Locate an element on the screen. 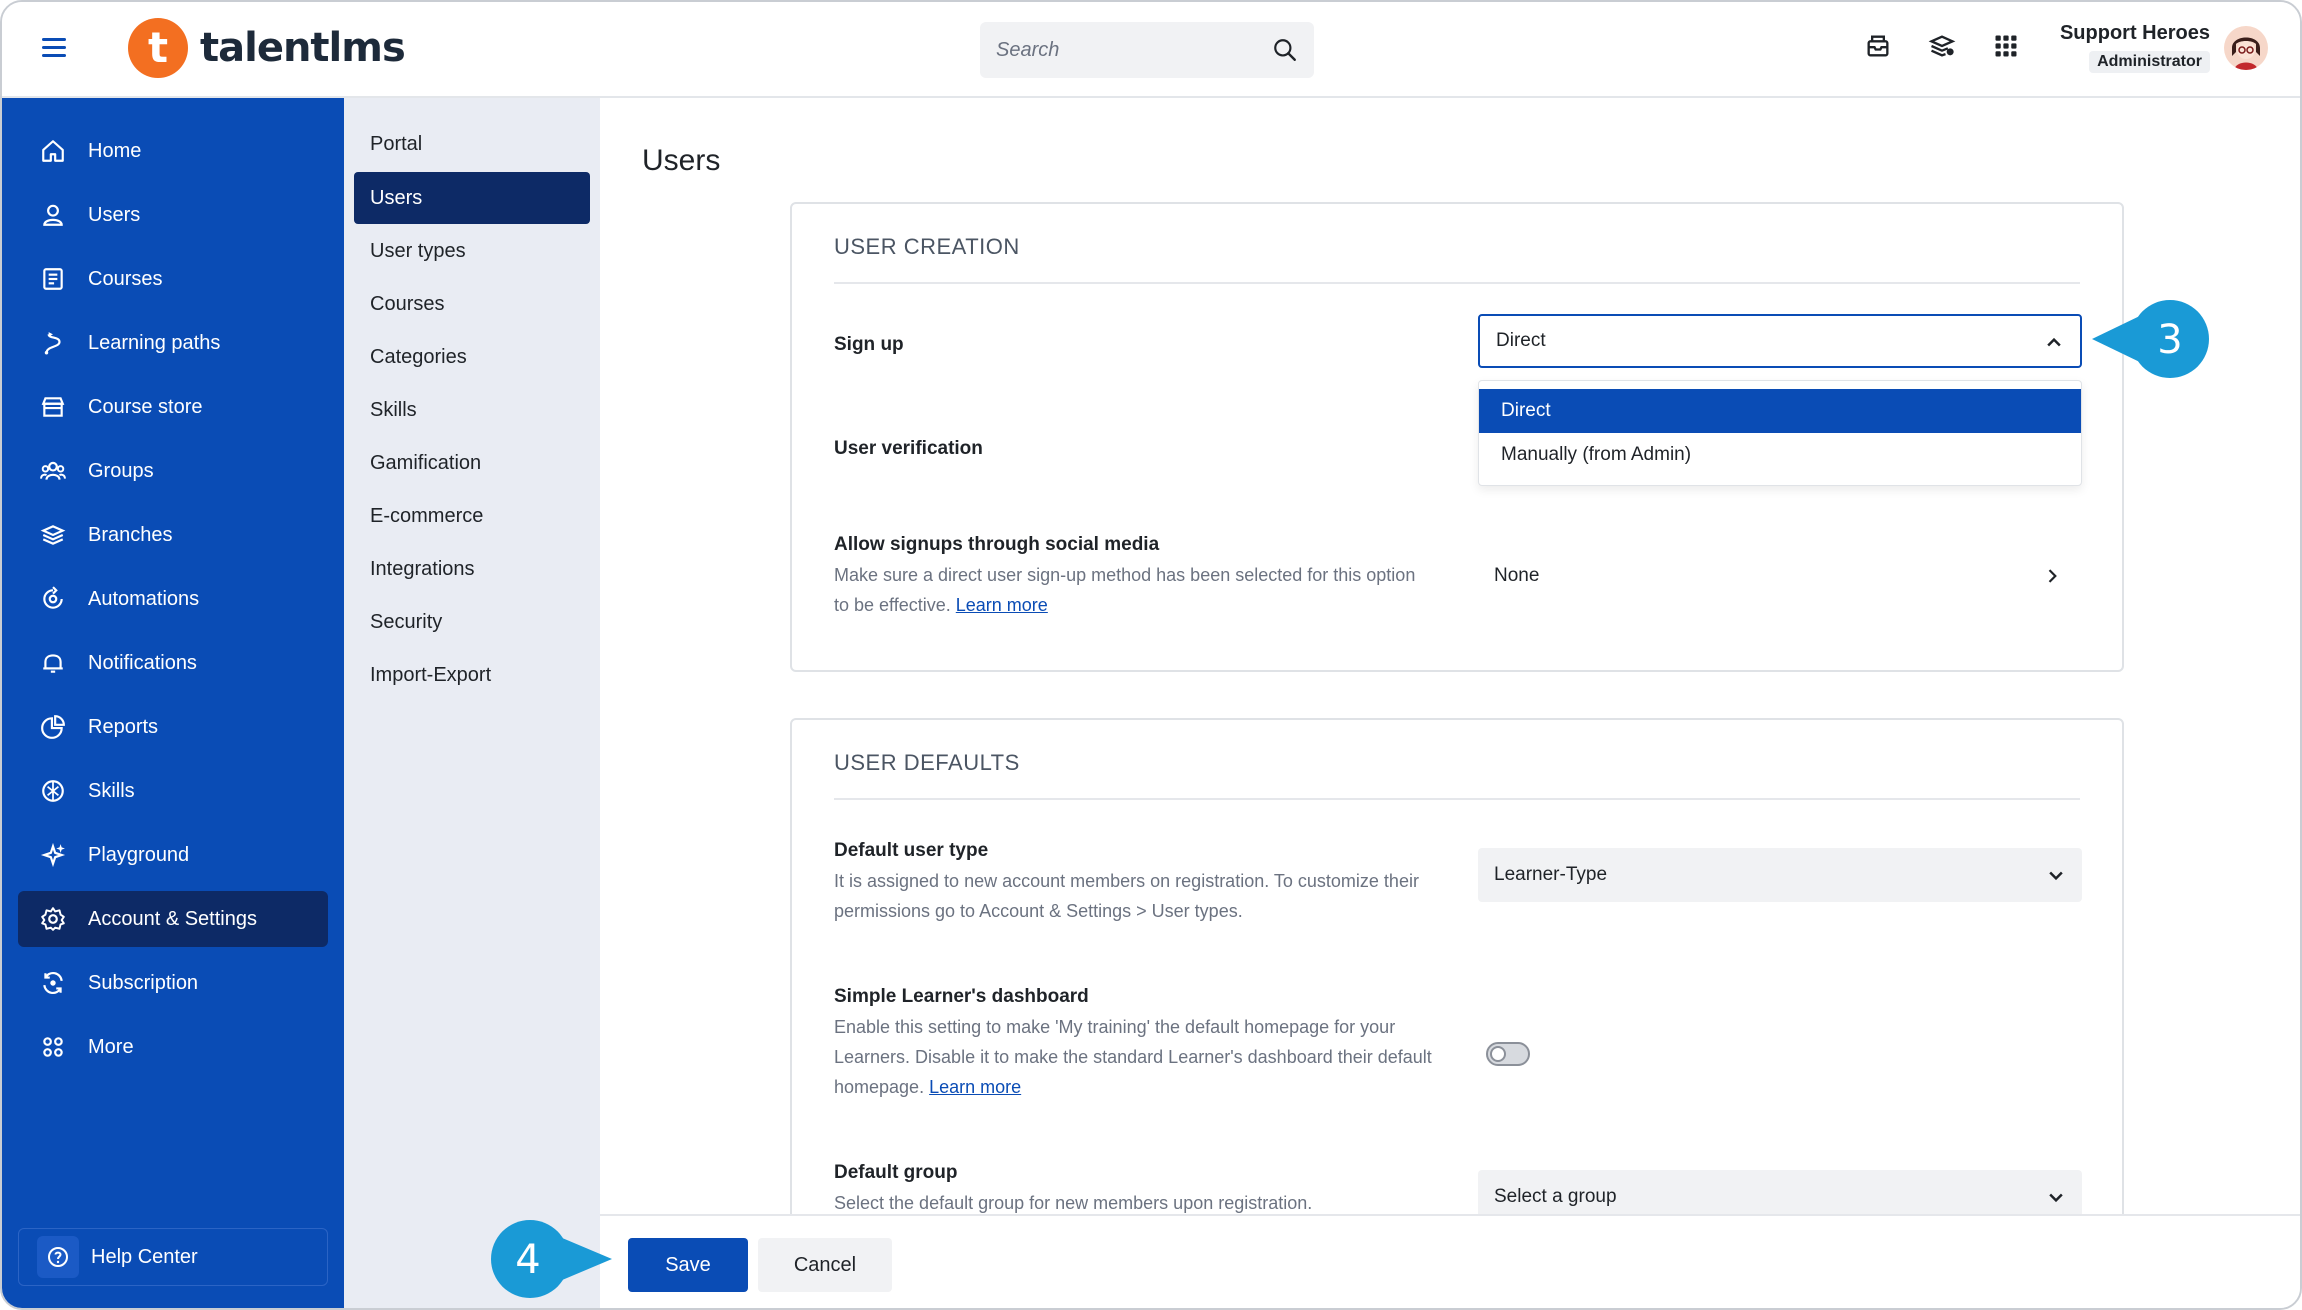 The image size is (2302, 1310). cancel-button: Cancel is located at coordinates (825, 1265).